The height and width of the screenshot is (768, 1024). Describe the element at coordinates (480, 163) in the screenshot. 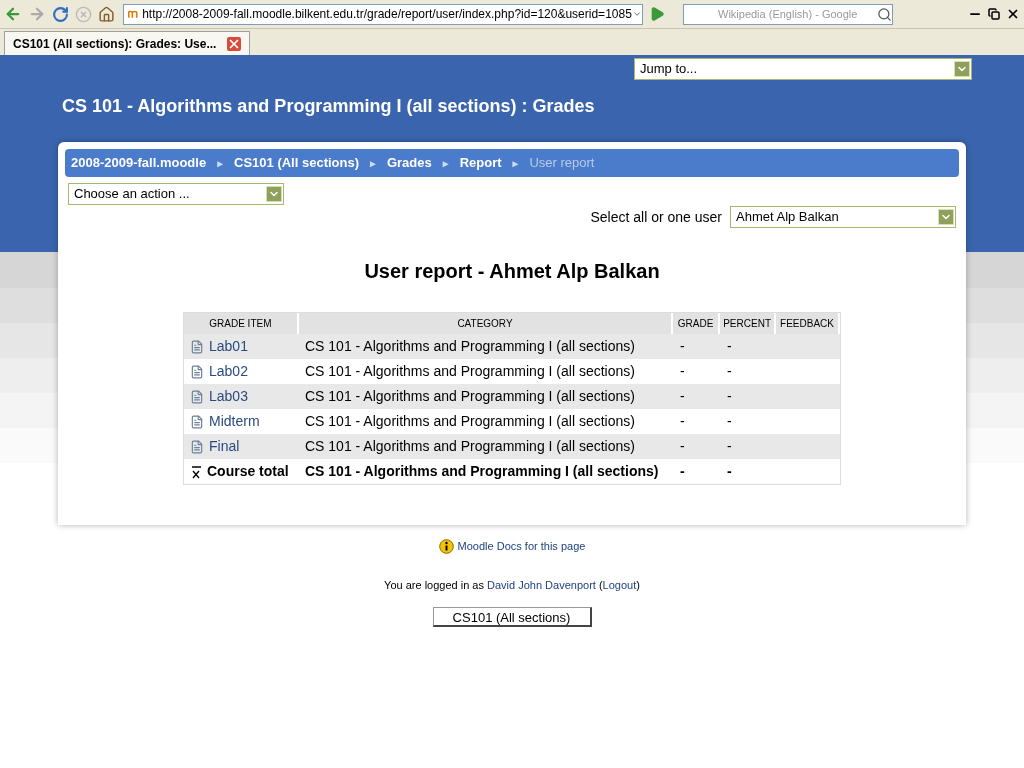

I see `breadcrumb-link: Report` at that location.